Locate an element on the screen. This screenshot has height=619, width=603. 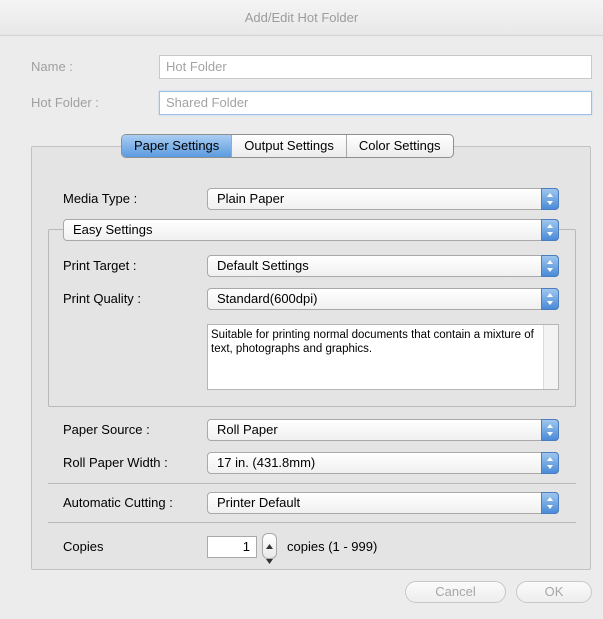
tab-color-settings: Color Settings is located at coordinates (399, 146).